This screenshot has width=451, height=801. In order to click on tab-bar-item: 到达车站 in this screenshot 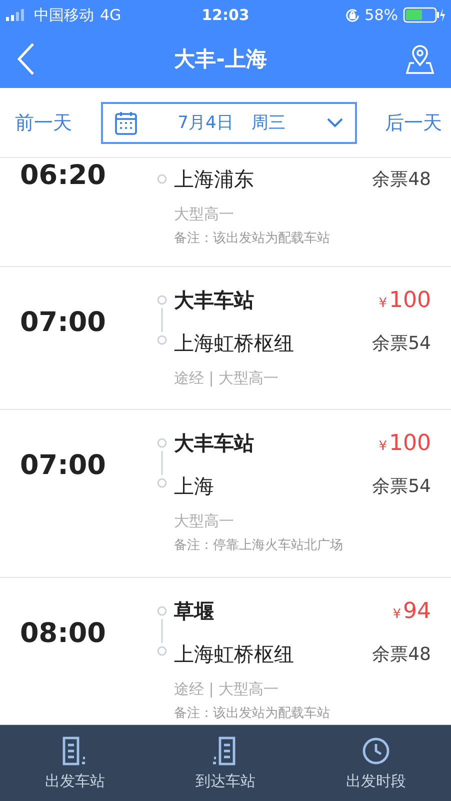, I will do `click(225, 763)`.